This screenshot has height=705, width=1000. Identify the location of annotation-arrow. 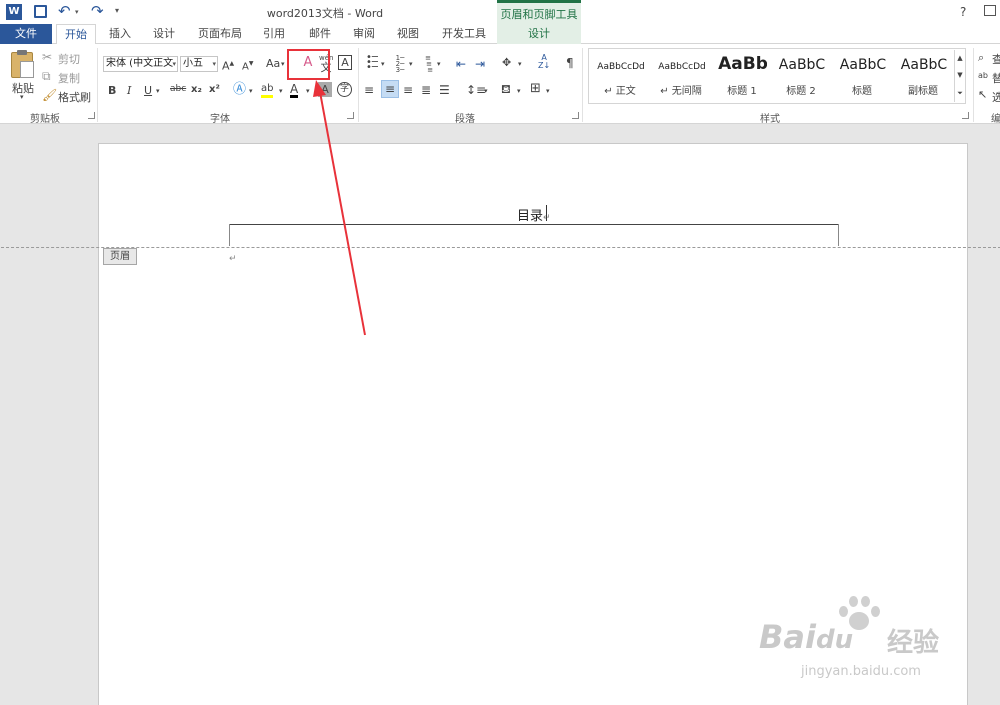
(339, 208).